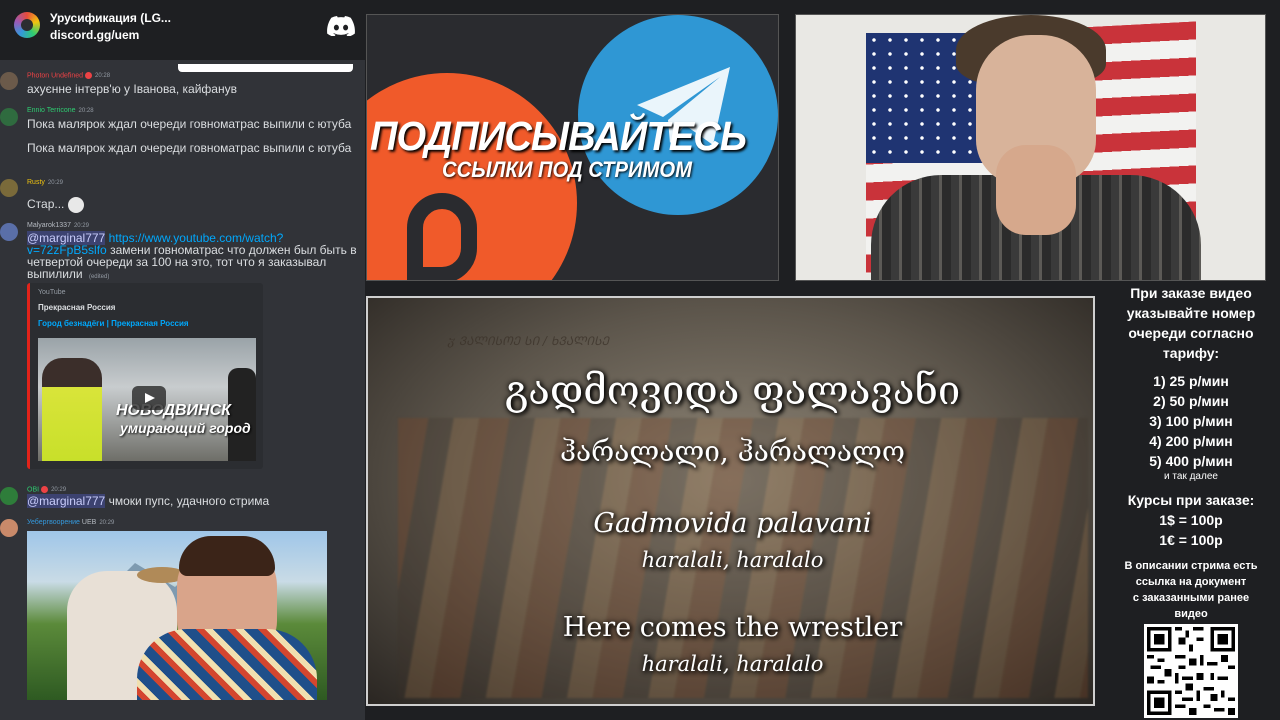 The image size is (1280, 720). What do you see at coordinates (732, 451) in the screenshot?
I see `georgian-lyric-line2: ჰარალალი, ჰარალალო` at bounding box center [732, 451].